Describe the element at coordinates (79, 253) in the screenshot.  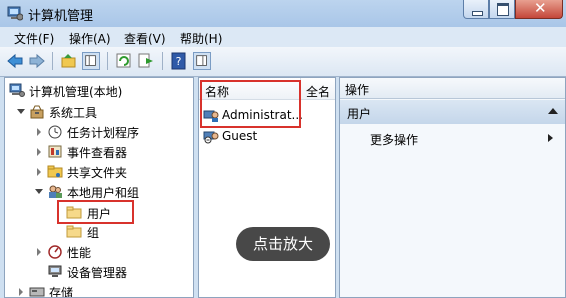
I see `tree-label: 性能` at that location.